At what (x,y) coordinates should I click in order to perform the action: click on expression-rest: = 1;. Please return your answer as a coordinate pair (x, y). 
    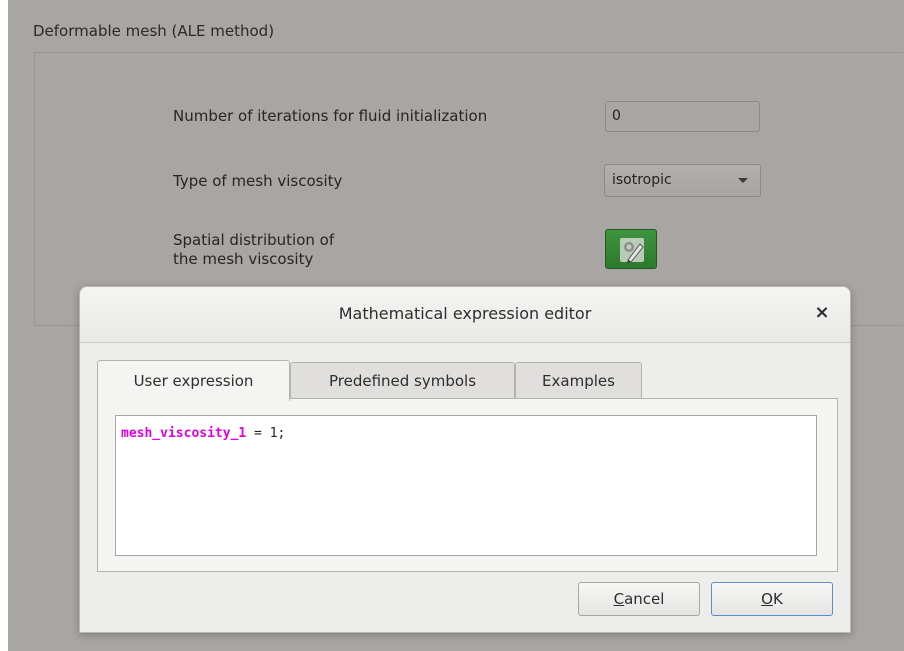
    Looking at the image, I should click on (266, 433).